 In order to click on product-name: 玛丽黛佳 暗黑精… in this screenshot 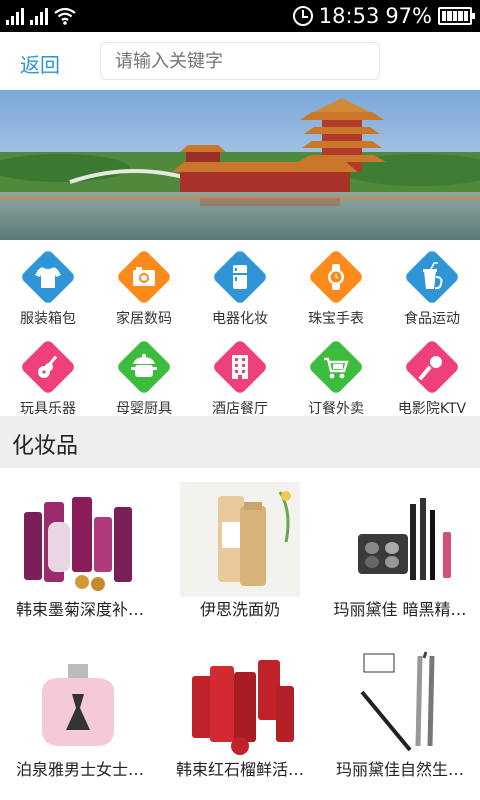, I will do `click(400, 609)`.